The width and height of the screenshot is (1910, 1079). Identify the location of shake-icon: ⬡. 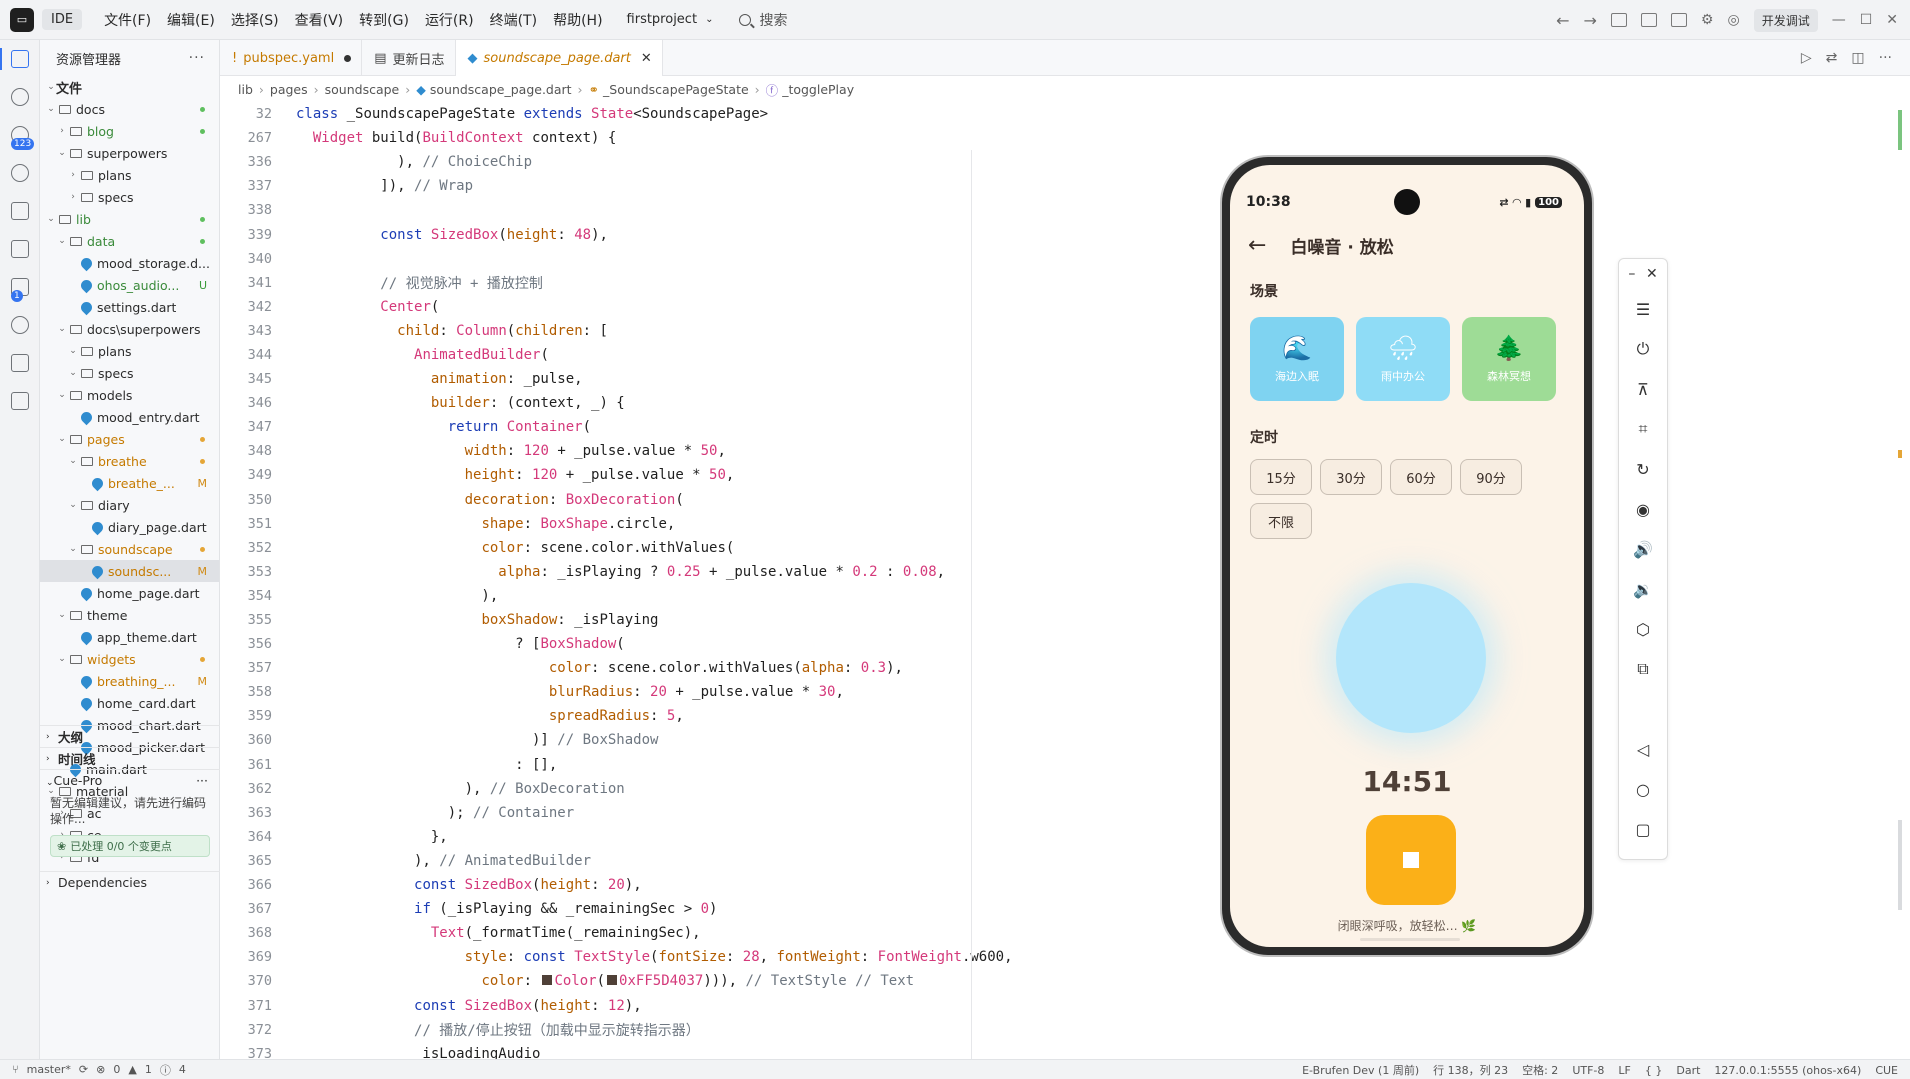
(1643, 629).